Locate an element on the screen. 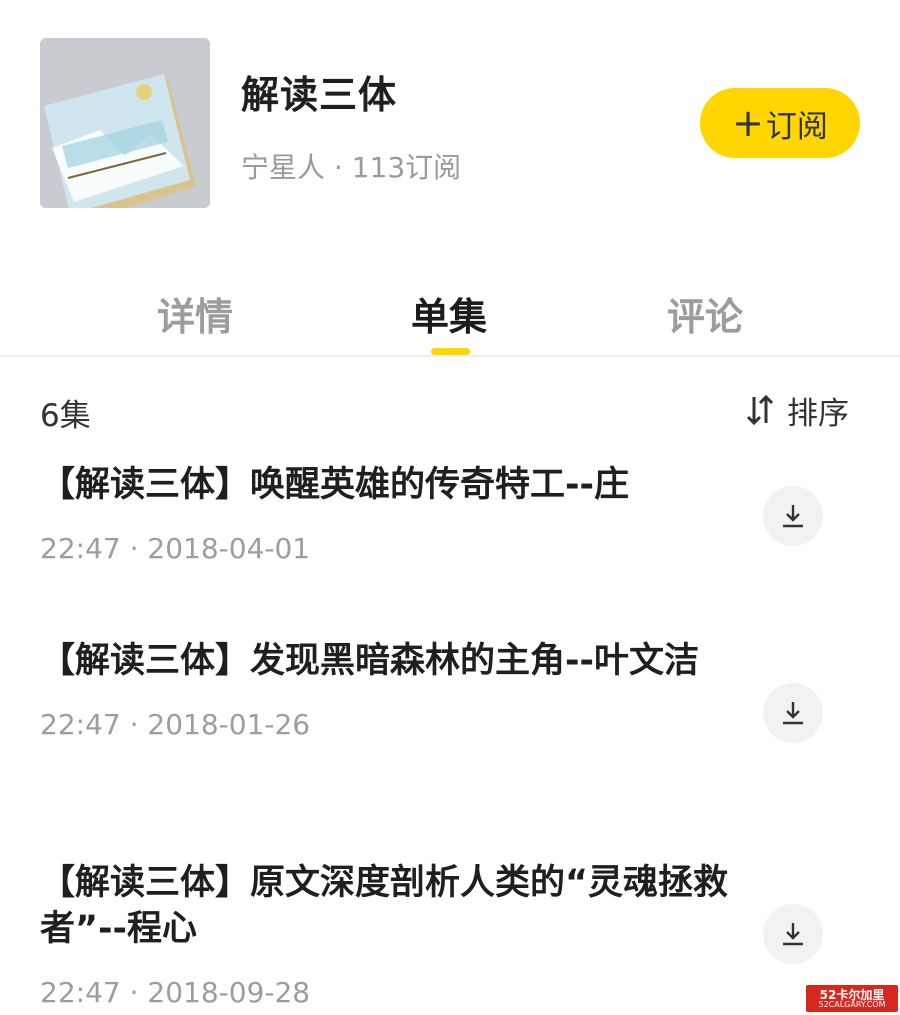 This screenshot has width=900, height=1015. tab-bar: 详情 单集 评论 is located at coordinates (450, 313).